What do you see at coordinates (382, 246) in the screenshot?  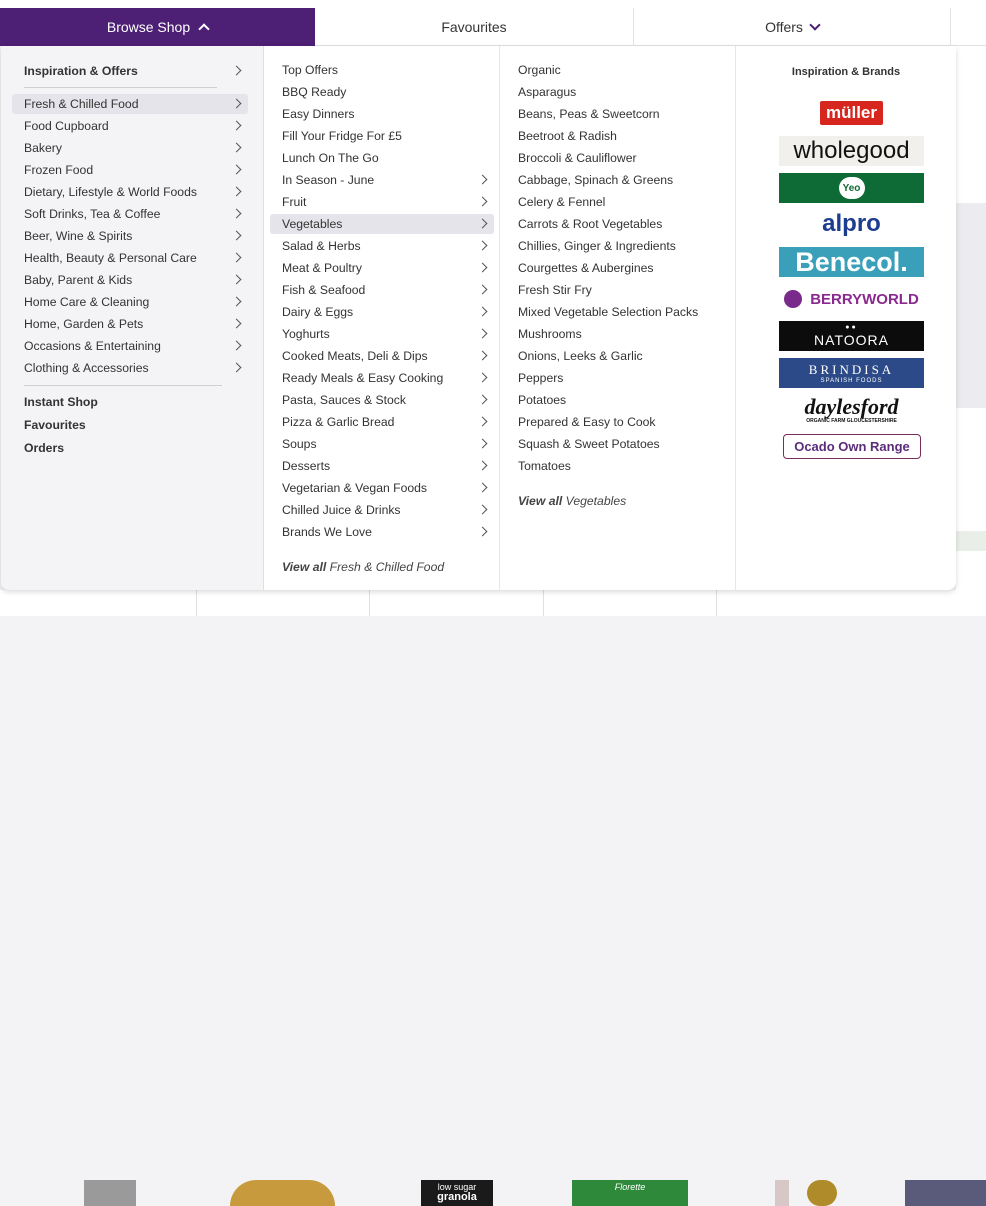 I see `aisle-item: Salad & Herbs` at bounding box center [382, 246].